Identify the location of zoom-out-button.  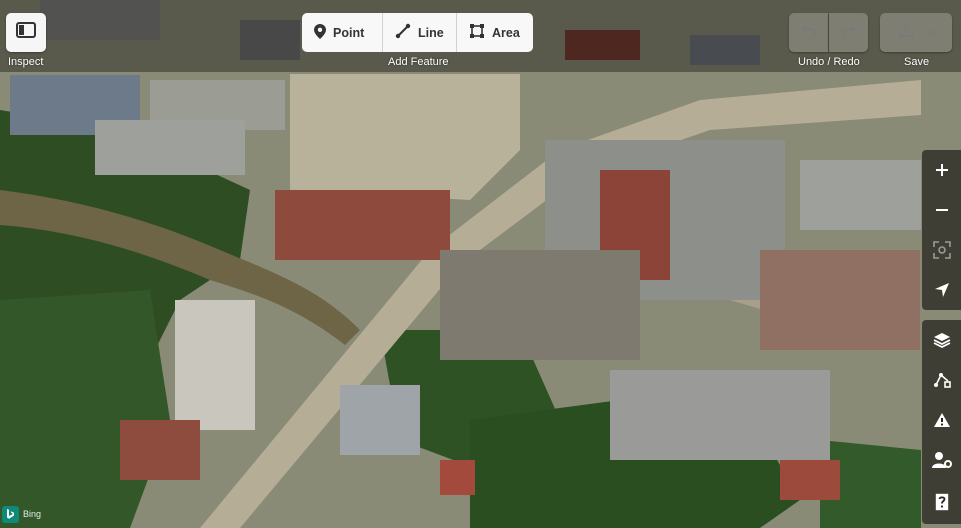
(941, 210).